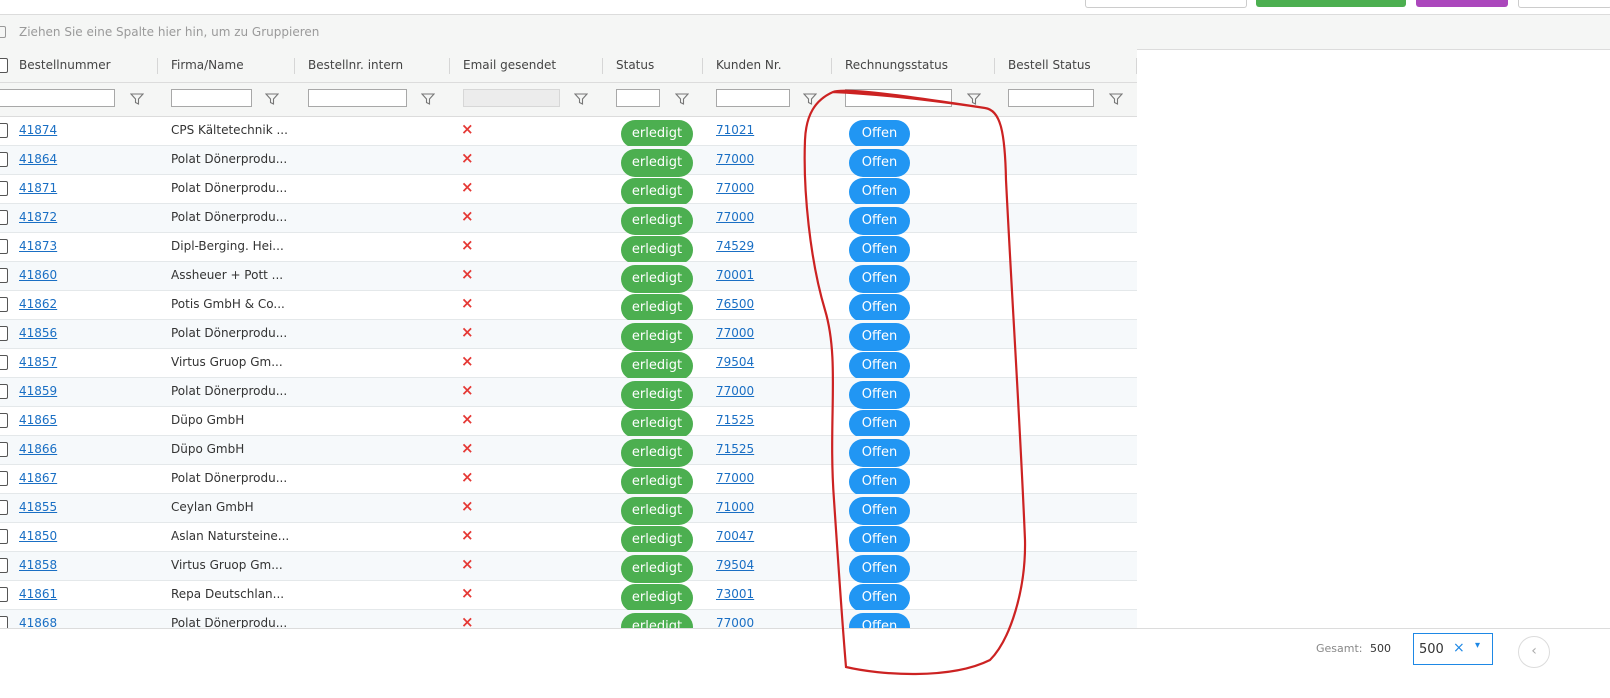  What do you see at coordinates (211, 98) in the screenshot?
I see `filter-firma-input` at bounding box center [211, 98].